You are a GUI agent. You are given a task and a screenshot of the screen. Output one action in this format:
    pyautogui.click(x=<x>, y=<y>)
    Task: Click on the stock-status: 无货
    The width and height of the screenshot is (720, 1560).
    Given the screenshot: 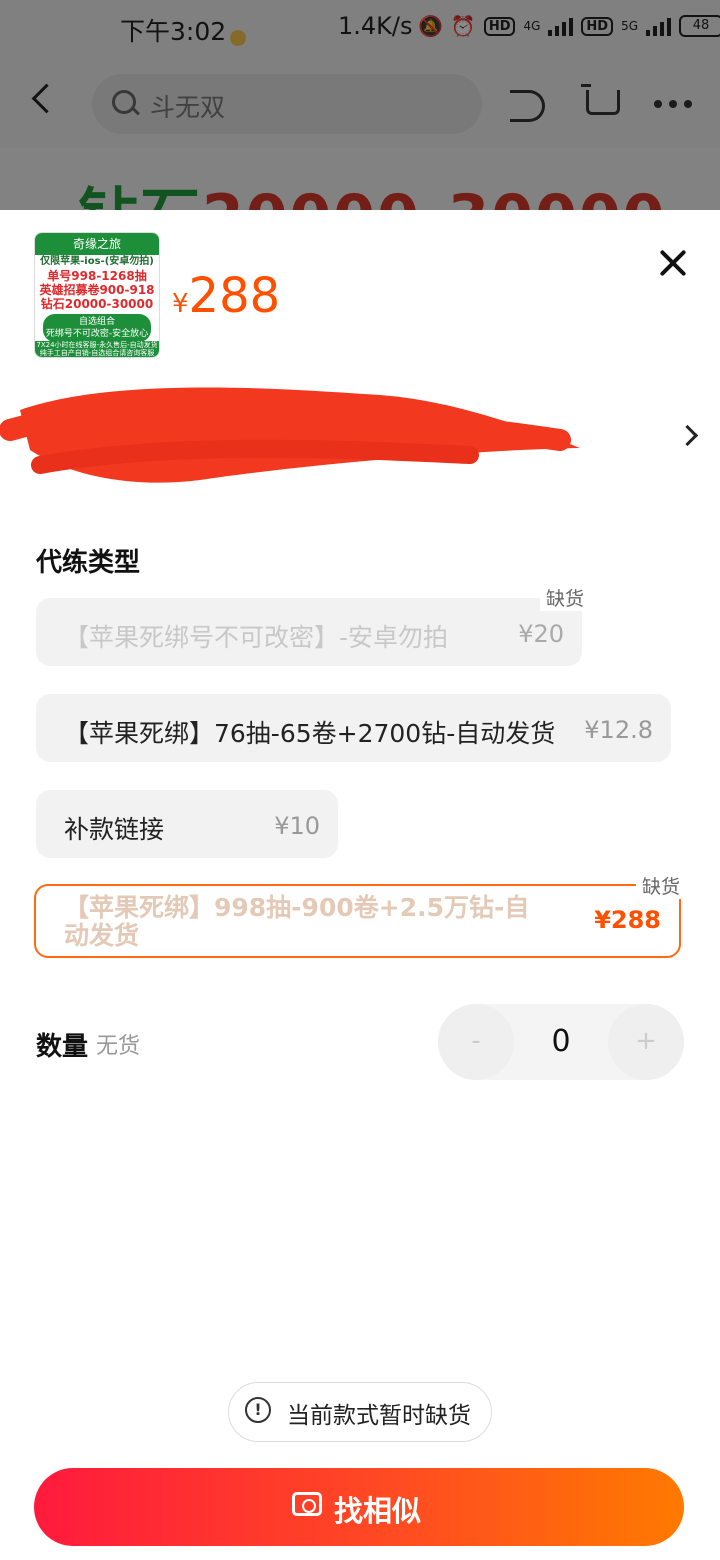 What is the action you would take?
    pyautogui.click(x=118, y=1046)
    